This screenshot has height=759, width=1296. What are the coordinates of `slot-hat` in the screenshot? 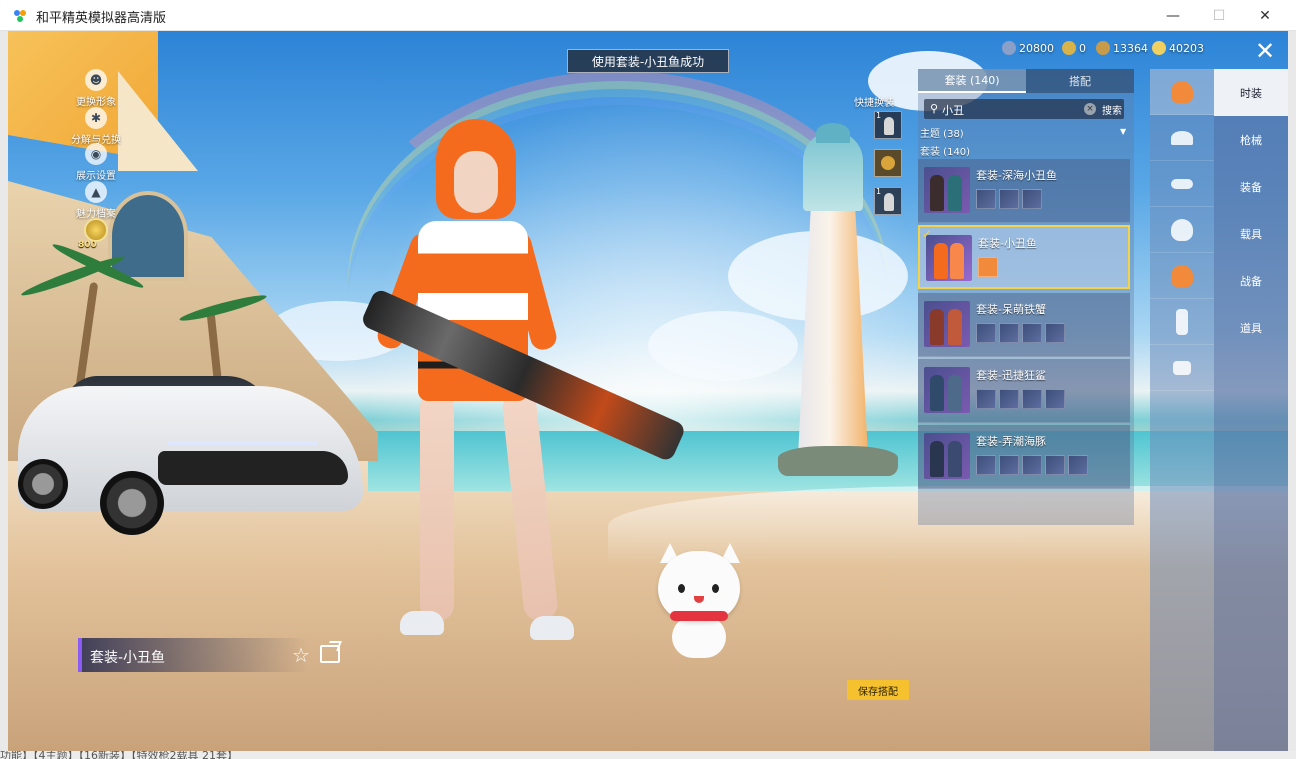 It's located at (1182, 138).